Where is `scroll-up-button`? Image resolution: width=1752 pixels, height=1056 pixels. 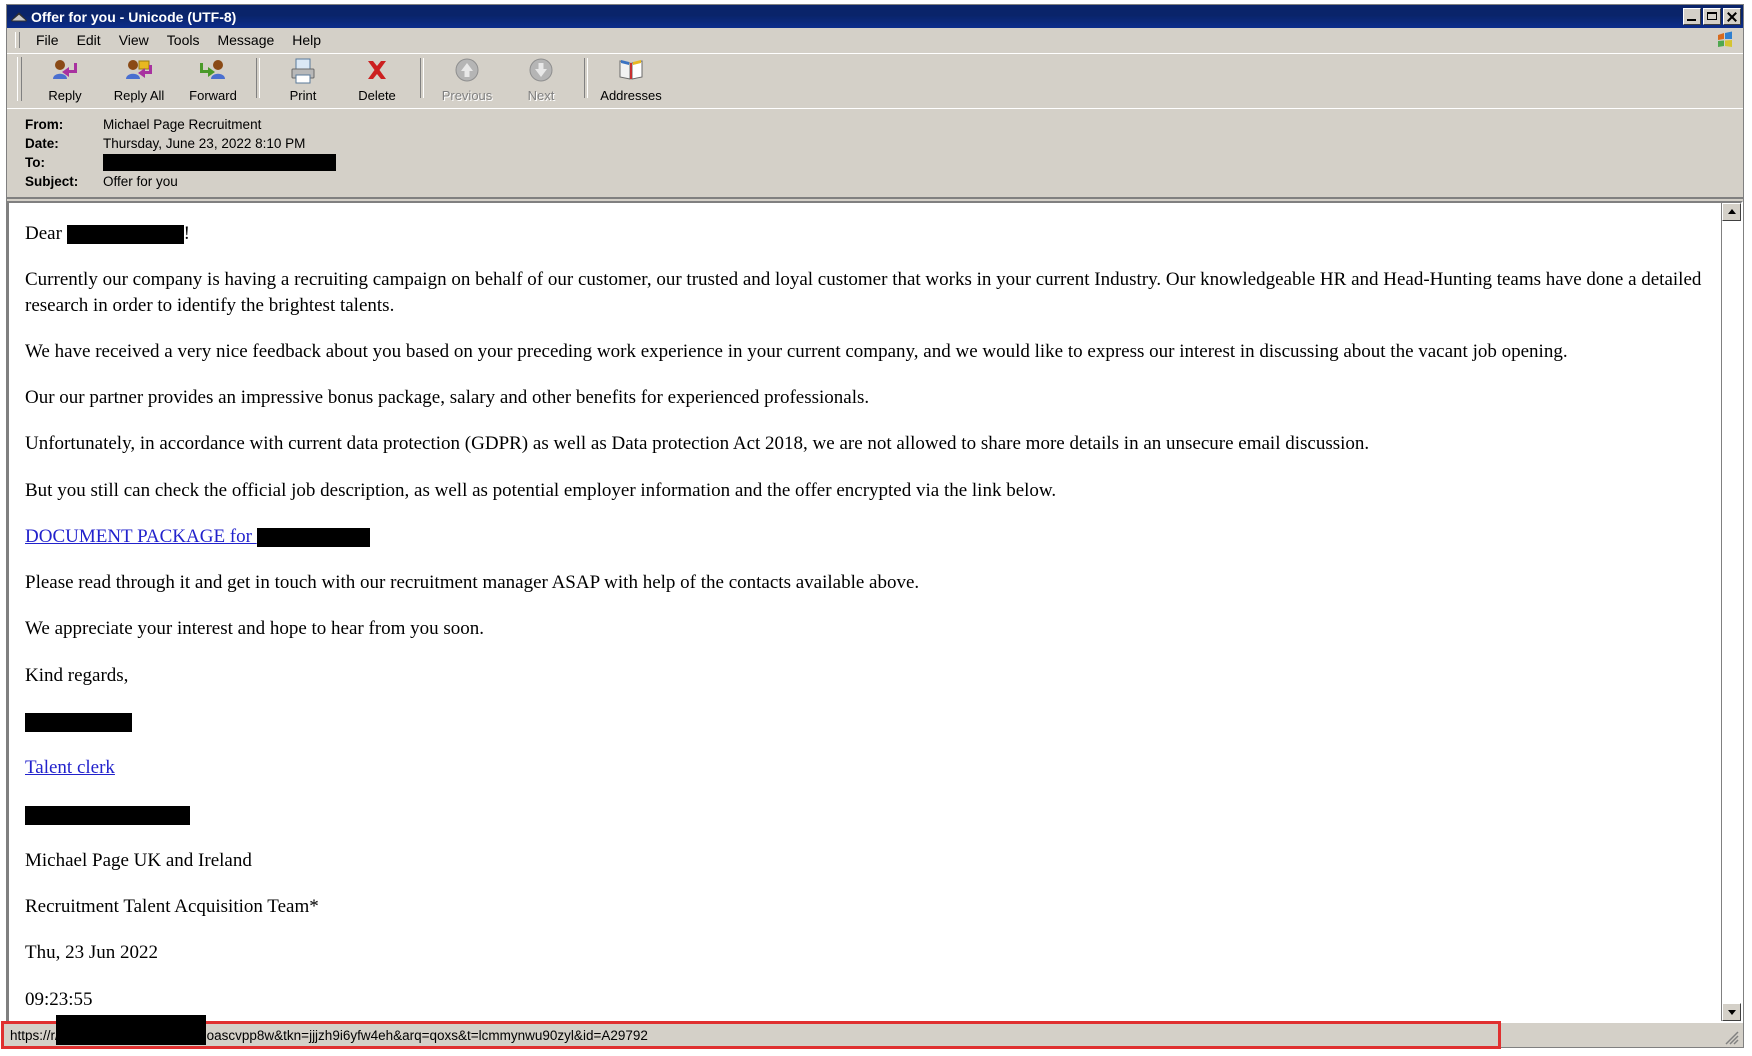 scroll-up-button is located at coordinates (1731, 212).